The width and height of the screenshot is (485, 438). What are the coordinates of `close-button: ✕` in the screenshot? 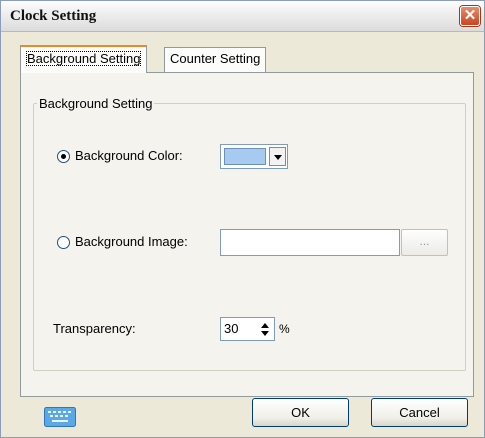 It's located at (470, 16).